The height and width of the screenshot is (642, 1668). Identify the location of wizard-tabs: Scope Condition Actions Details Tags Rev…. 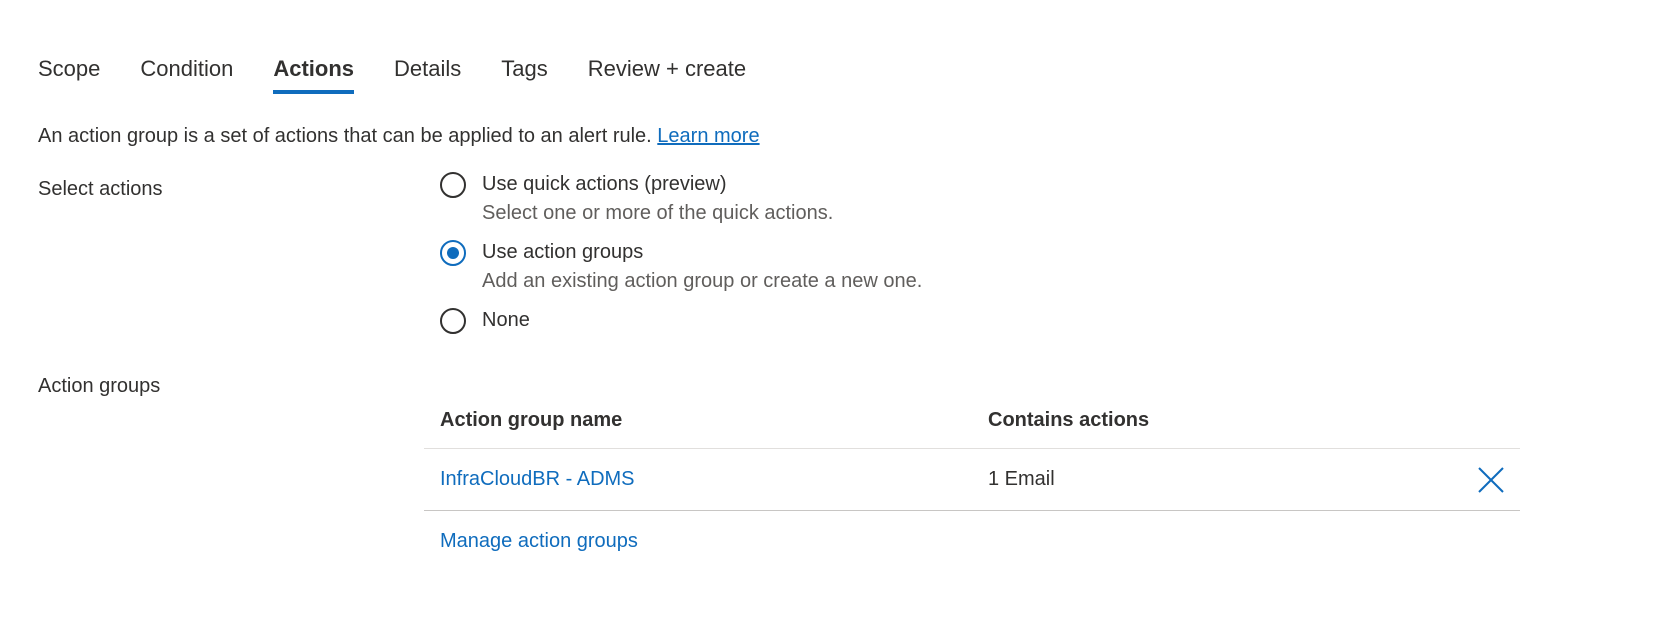
(412, 75).